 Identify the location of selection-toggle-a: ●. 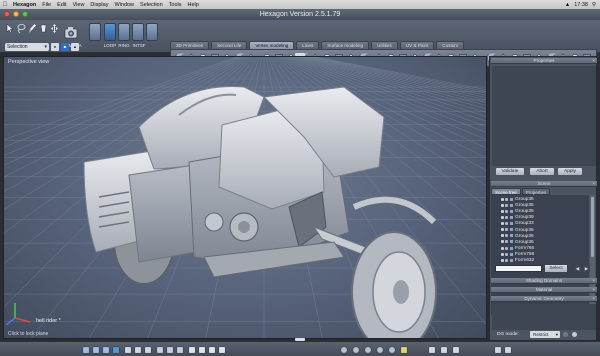
(55, 47).